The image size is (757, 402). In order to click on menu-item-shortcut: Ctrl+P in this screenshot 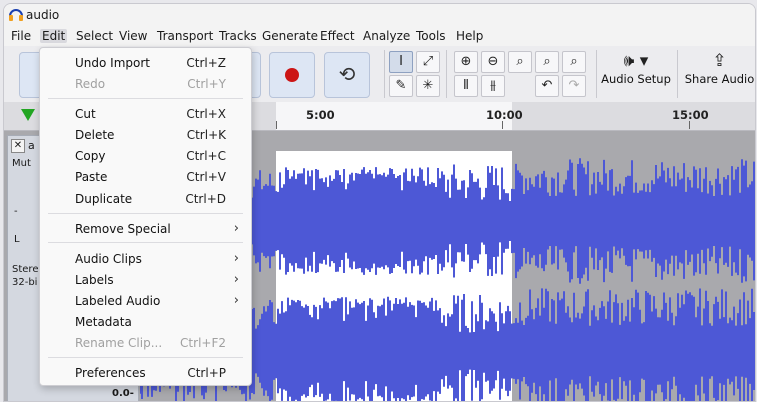, I will do `click(206, 373)`.